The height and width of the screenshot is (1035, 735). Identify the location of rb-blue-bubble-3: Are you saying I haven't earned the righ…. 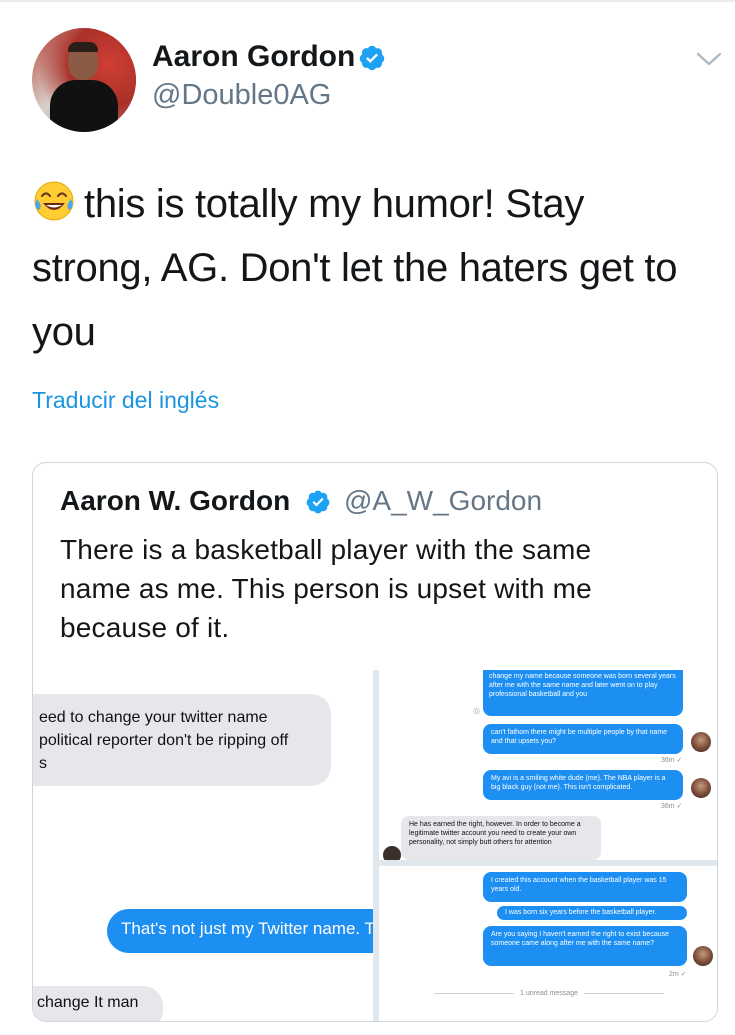
(585, 946).